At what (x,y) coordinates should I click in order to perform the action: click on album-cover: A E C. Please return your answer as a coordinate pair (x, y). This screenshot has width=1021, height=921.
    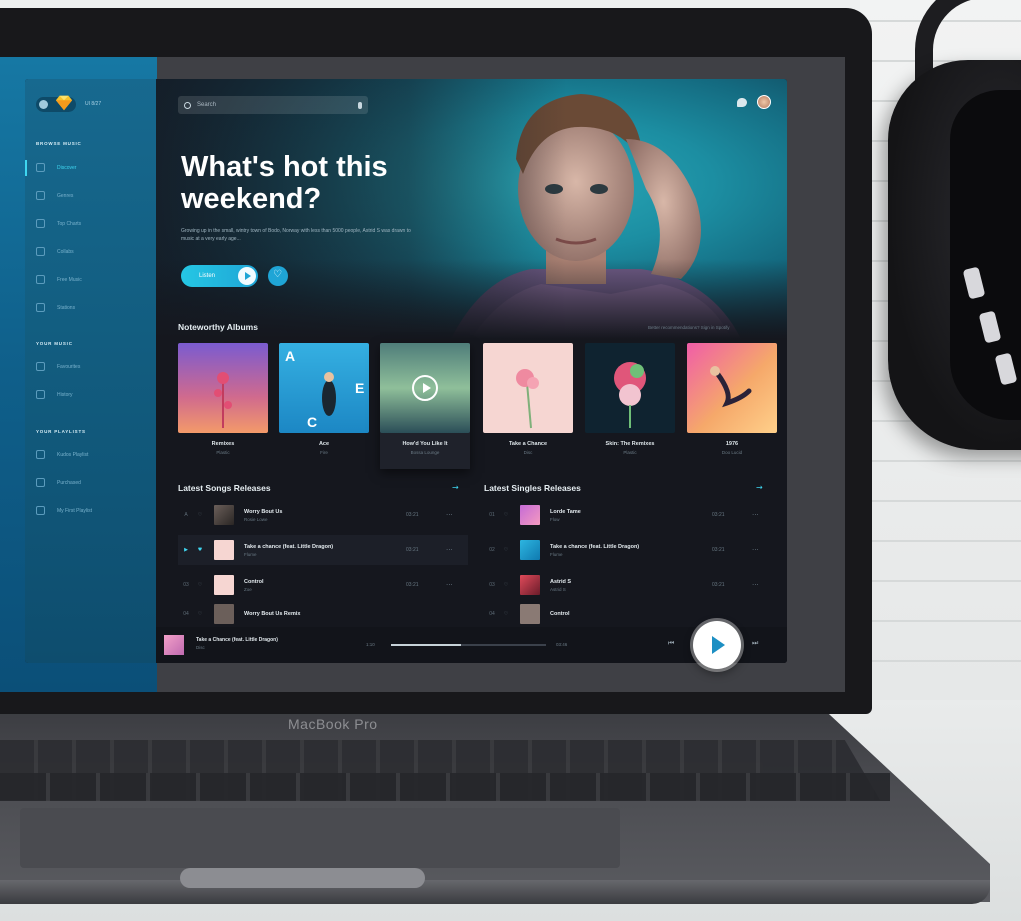
    Looking at the image, I should click on (324, 388).